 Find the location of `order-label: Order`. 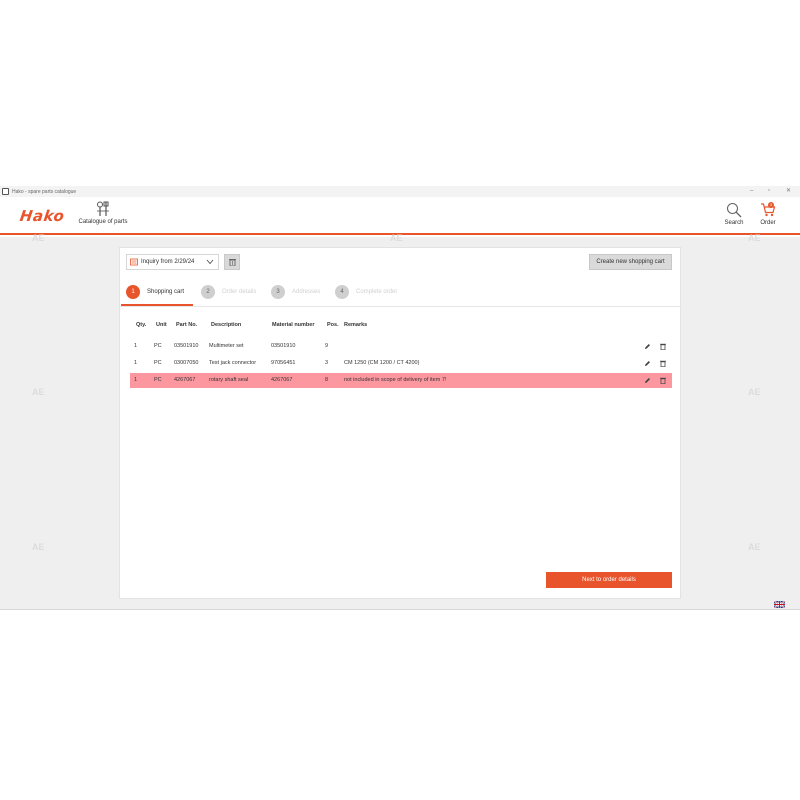

order-label: Order is located at coordinates (768, 223).